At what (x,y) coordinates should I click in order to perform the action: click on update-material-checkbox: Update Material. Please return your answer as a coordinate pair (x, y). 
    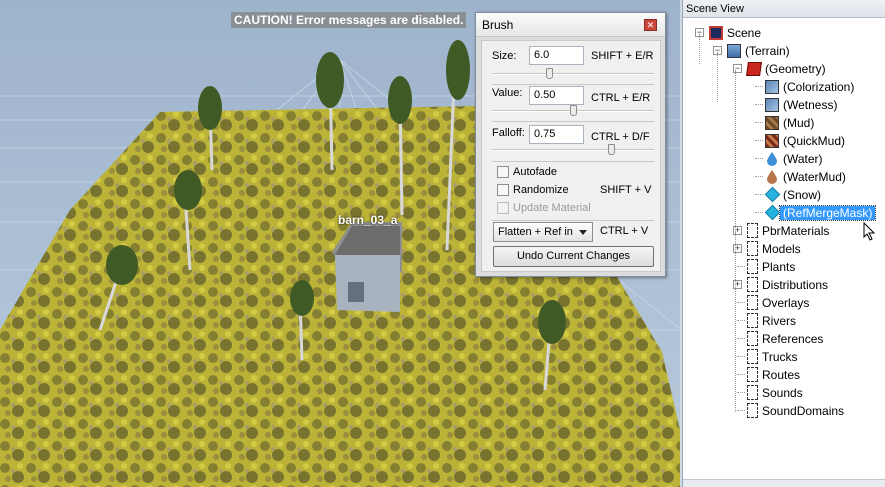
    Looking at the image, I should click on (544, 208).